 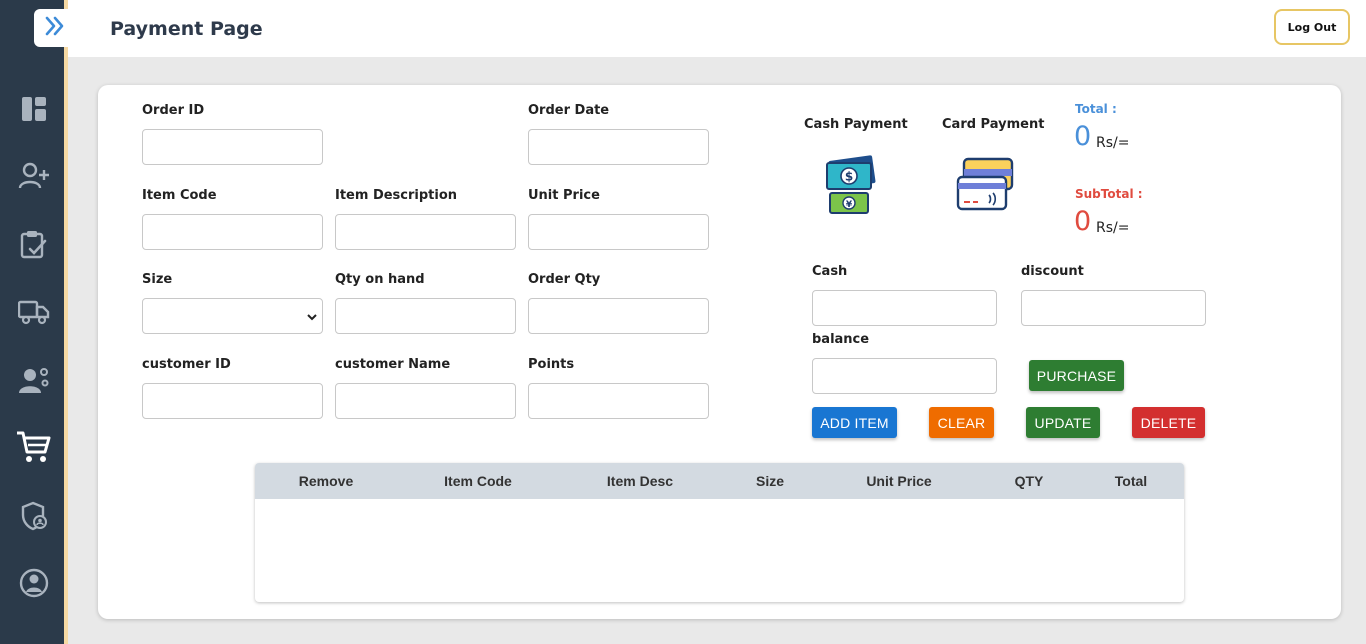 I want to click on sidebar-item-profile, so click(x=34, y=585).